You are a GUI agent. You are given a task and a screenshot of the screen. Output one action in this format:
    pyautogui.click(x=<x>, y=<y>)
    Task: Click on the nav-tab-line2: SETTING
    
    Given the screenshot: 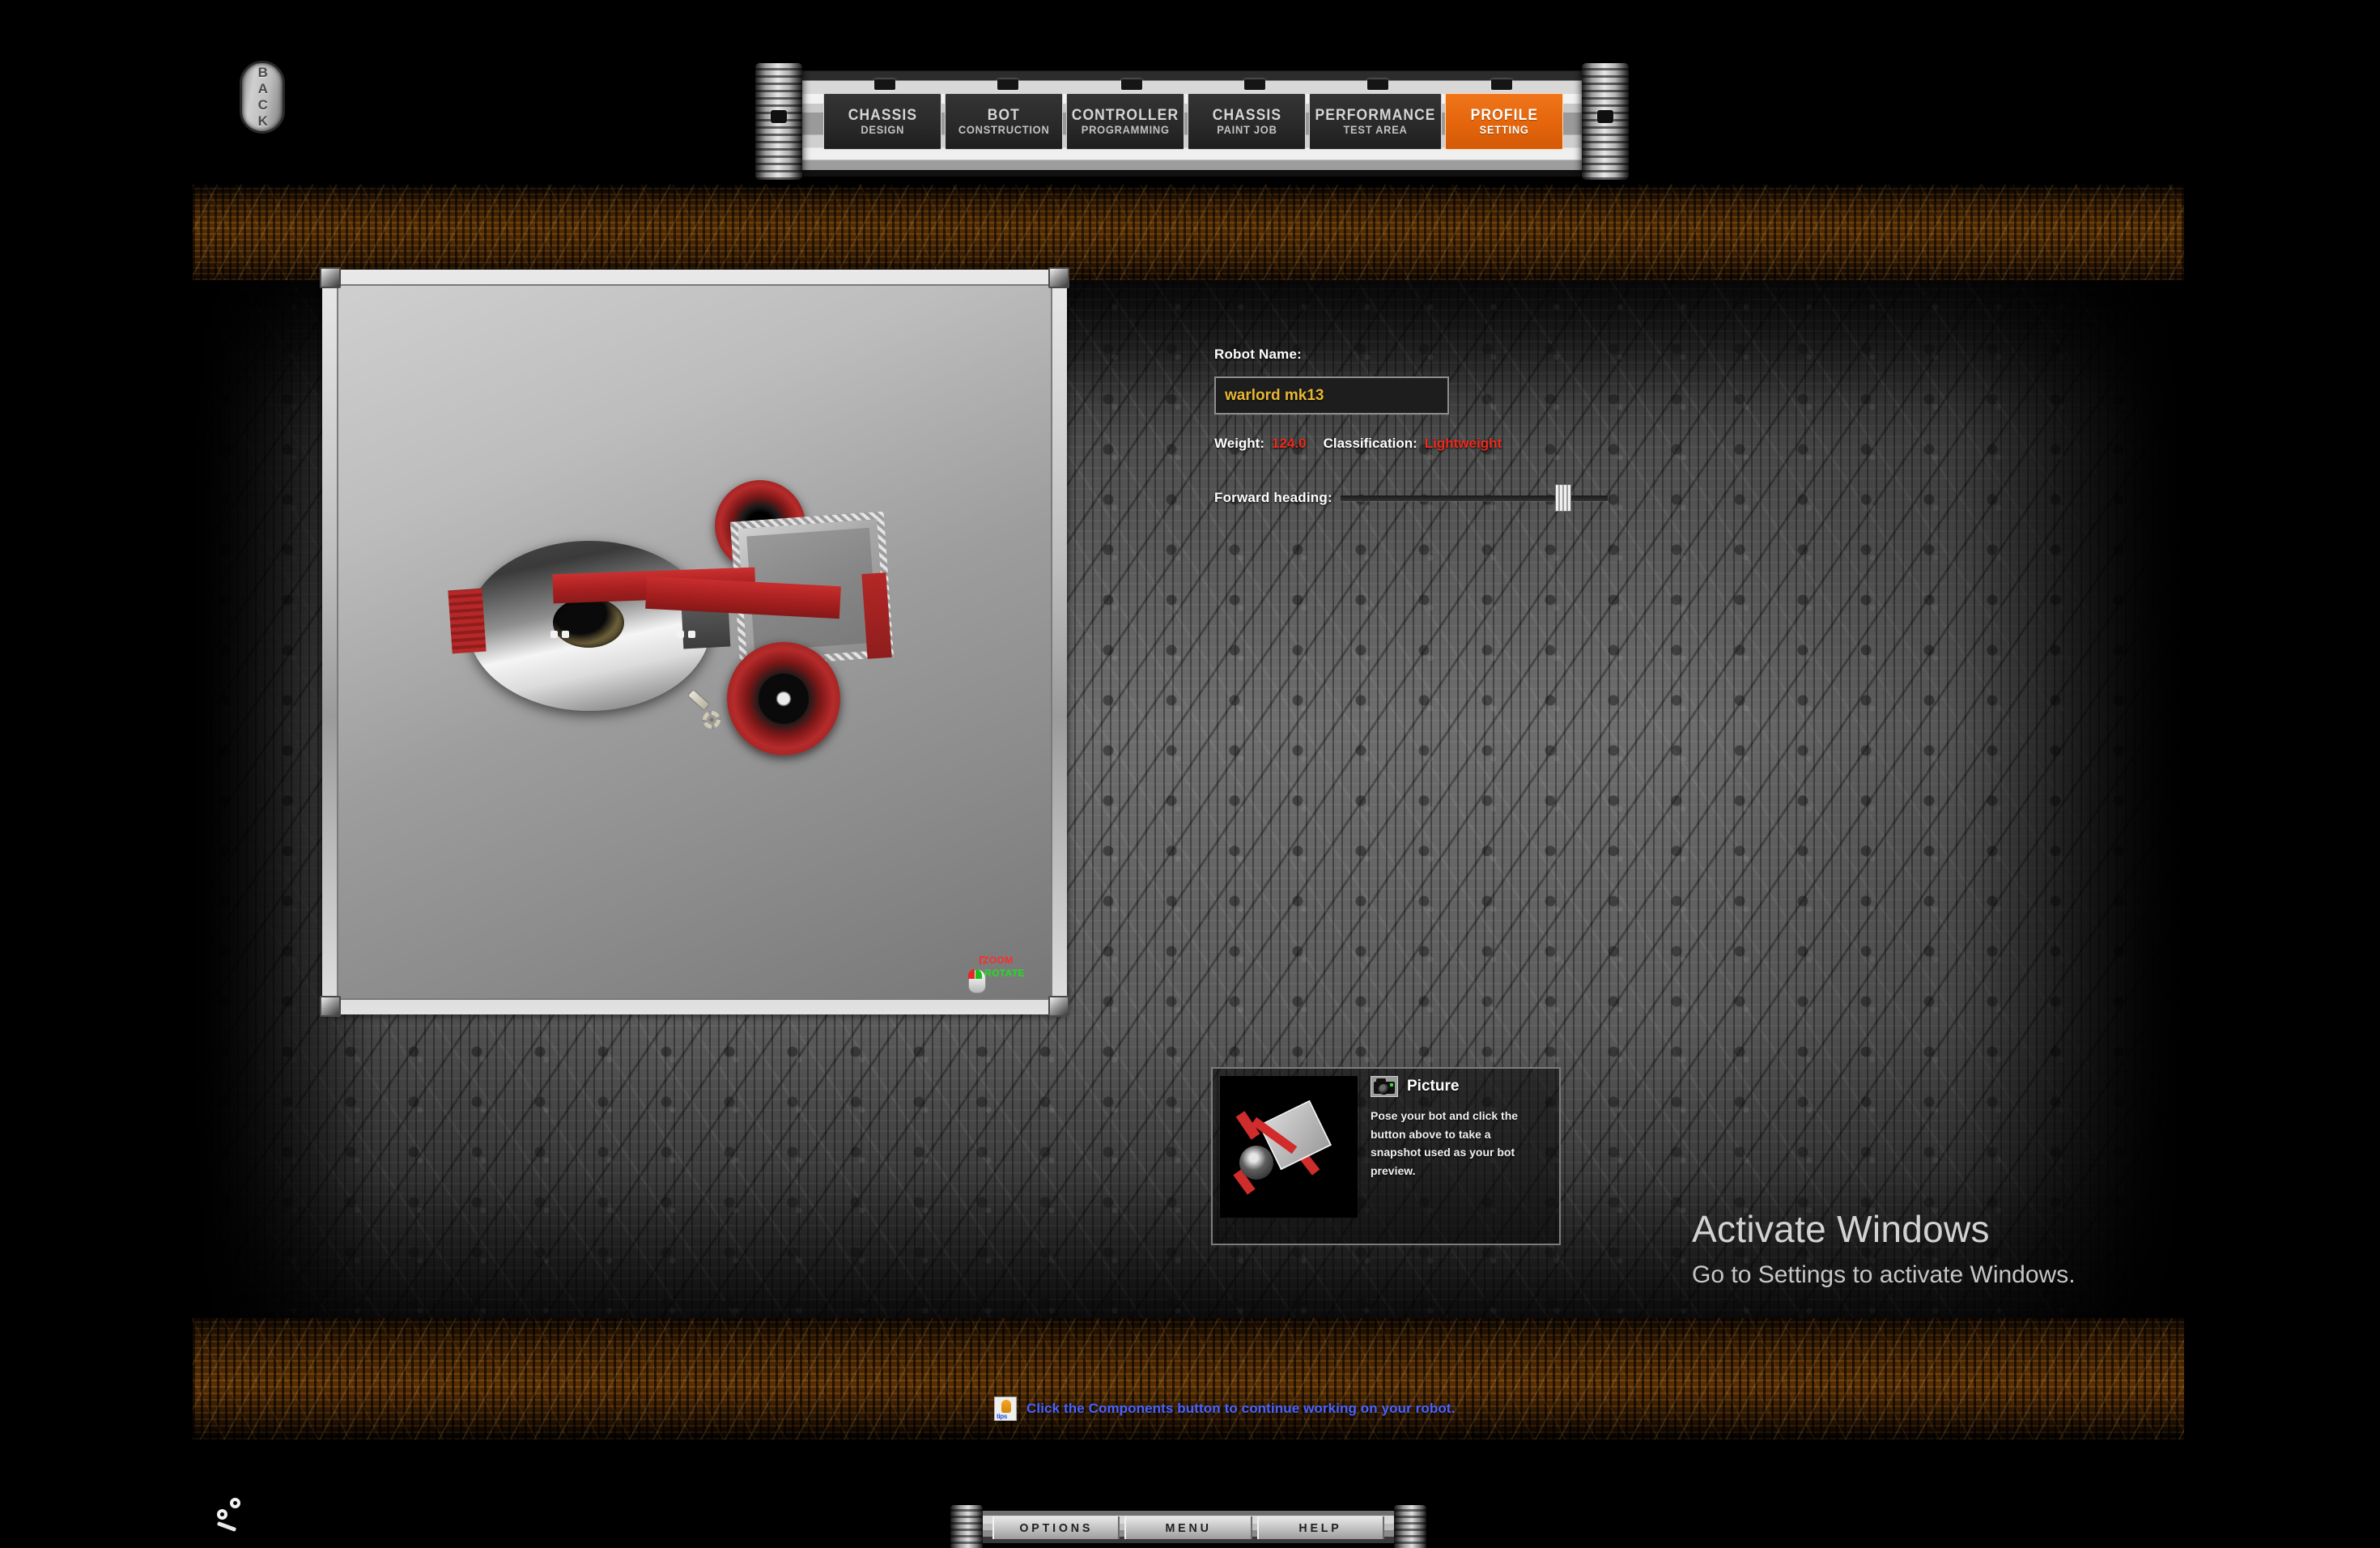 What is the action you would take?
    pyautogui.click(x=1504, y=129)
    